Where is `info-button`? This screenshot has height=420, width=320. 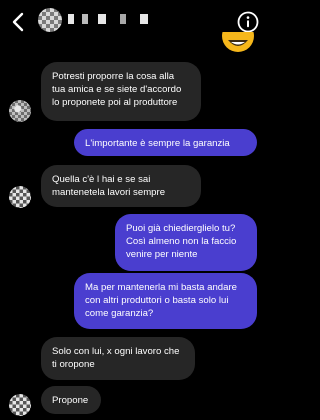 info-button is located at coordinates (248, 22).